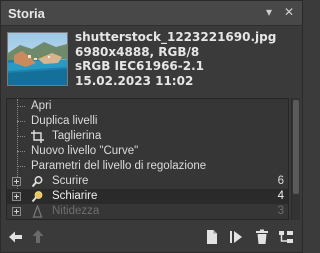  Describe the element at coordinates (70, 181) in the screenshot. I see `history-item-label: Scurire` at that location.